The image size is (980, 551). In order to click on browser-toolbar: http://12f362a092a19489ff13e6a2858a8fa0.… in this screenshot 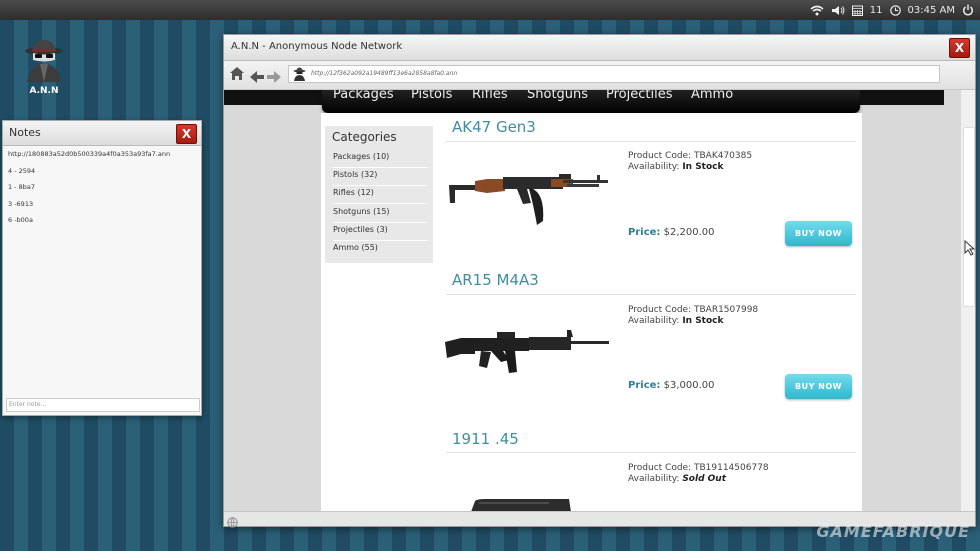, I will do `click(599, 75)`.